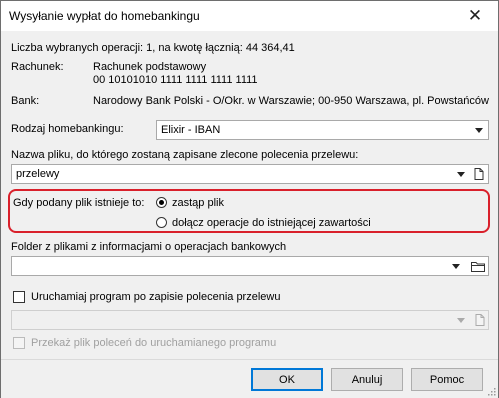 This screenshot has width=499, height=398. What do you see at coordinates (79, 203) in the screenshot?
I see `if-exists-label: Gdy podany plik istnieje to:` at bounding box center [79, 203].